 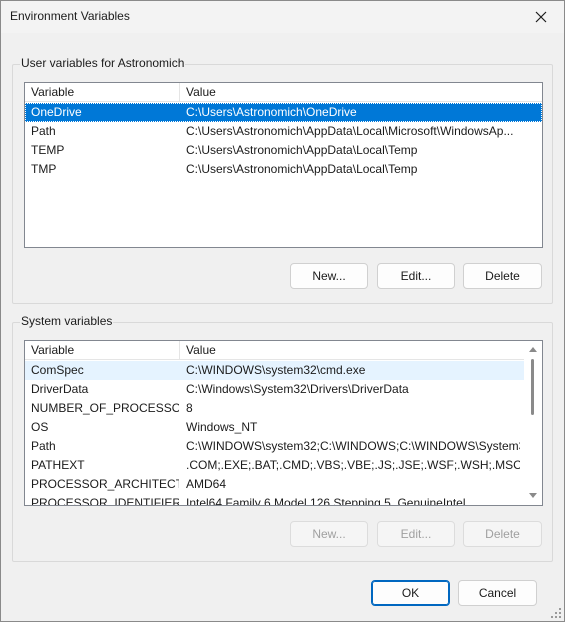 What do you see at coordinates (271, 112) in the screenshot?
I see `variable-value-cell: C:\Users\Astronomich\OneDrive` at bounding box center [271, 112].